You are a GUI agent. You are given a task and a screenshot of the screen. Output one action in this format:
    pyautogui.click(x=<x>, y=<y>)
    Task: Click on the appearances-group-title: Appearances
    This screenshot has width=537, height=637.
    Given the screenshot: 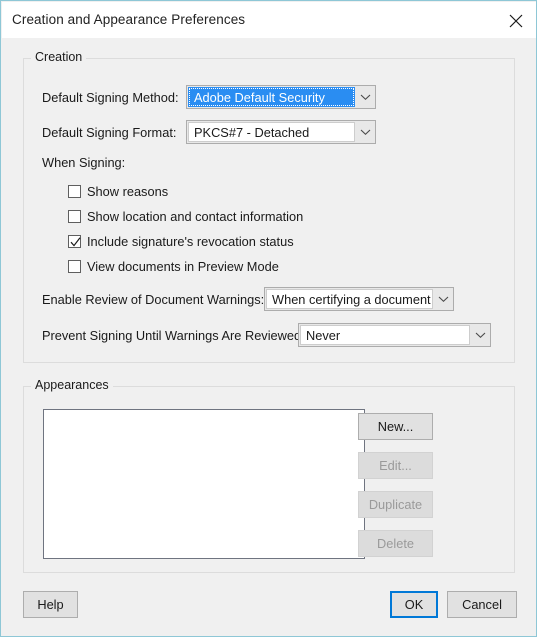 What is the action you would take?
    pyautogui.click(x=72, y=385)
    